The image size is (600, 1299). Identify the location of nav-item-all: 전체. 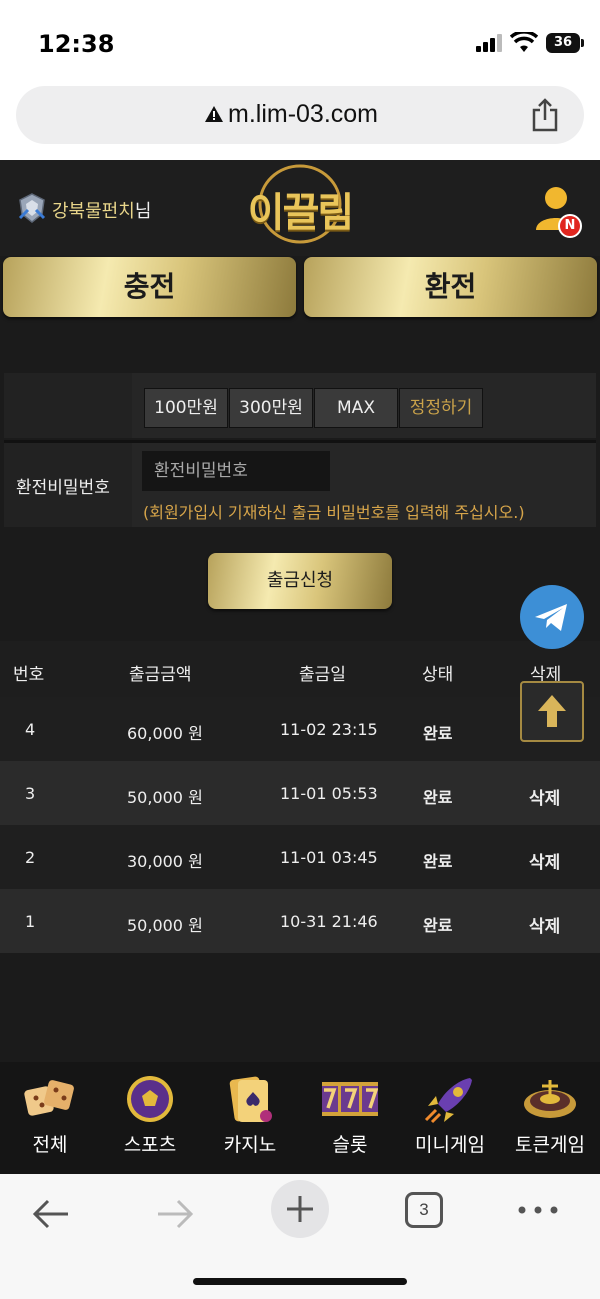
(50, 1118).